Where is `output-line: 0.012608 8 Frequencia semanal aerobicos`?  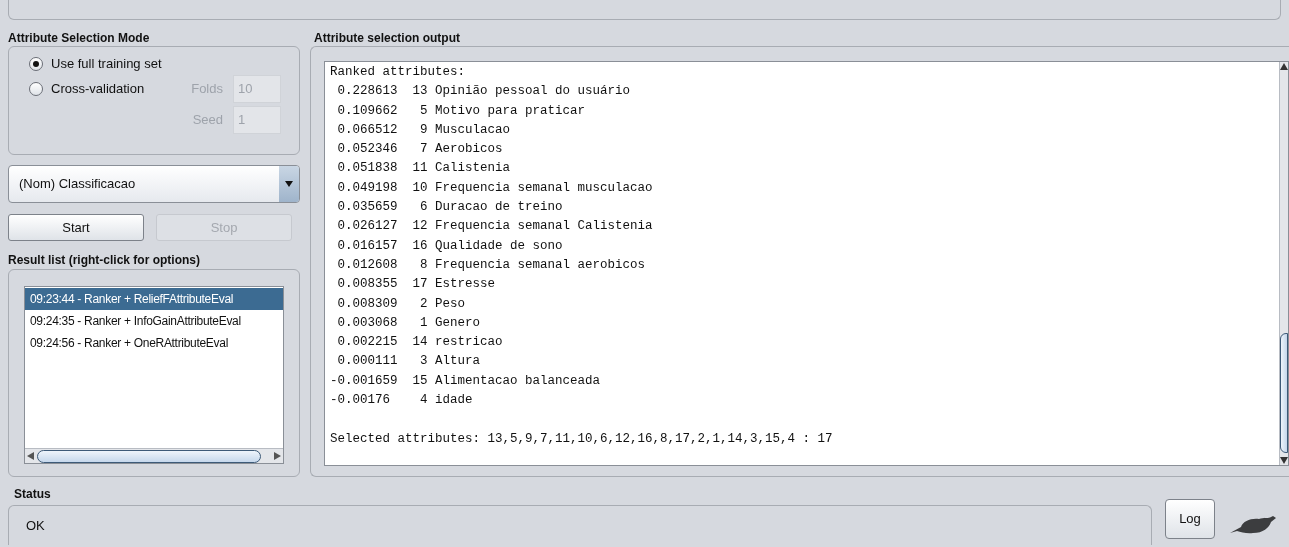 output-line: 0.012608 8 Frequencia semanal aerobicos is located at coordinates (491, 264).